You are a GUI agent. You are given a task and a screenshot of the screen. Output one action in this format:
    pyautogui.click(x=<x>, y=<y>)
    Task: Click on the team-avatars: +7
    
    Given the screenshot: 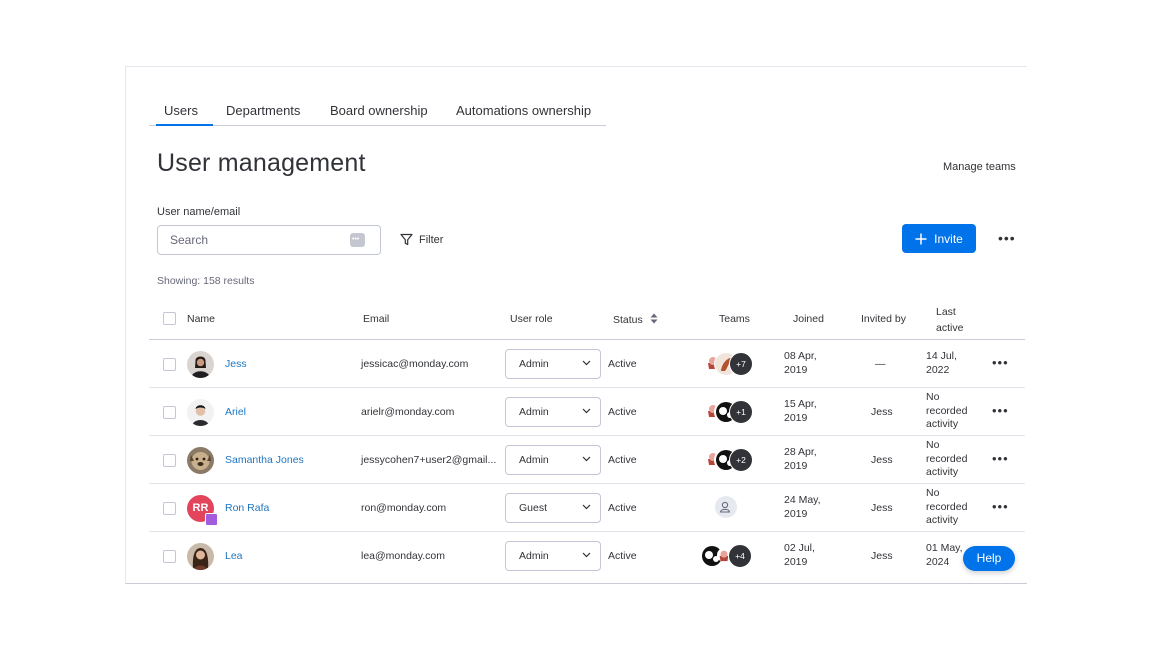 What is the action you would take?
    pyautogui.click(x=730, y=364)
    